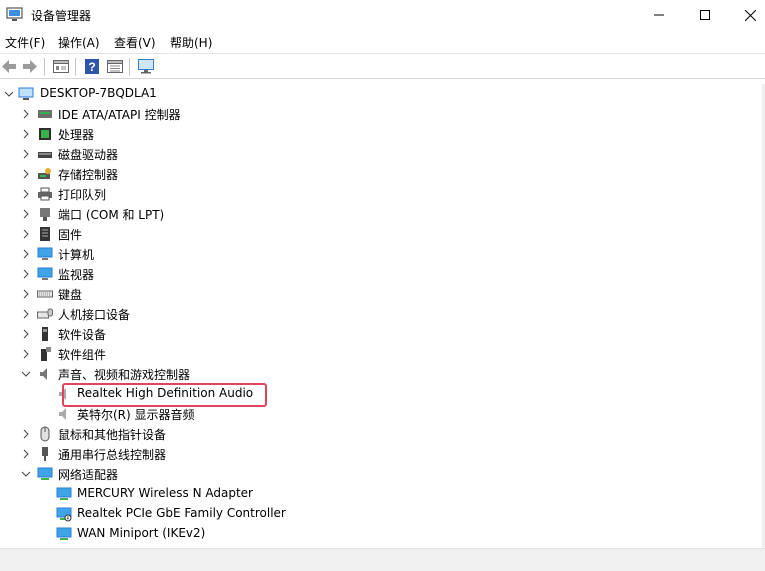  Describe the element at coordinates (380, 374) in the screenshot. I see `tree-item-sound-video-game: 声音、视频和游戏控制器` at that location.